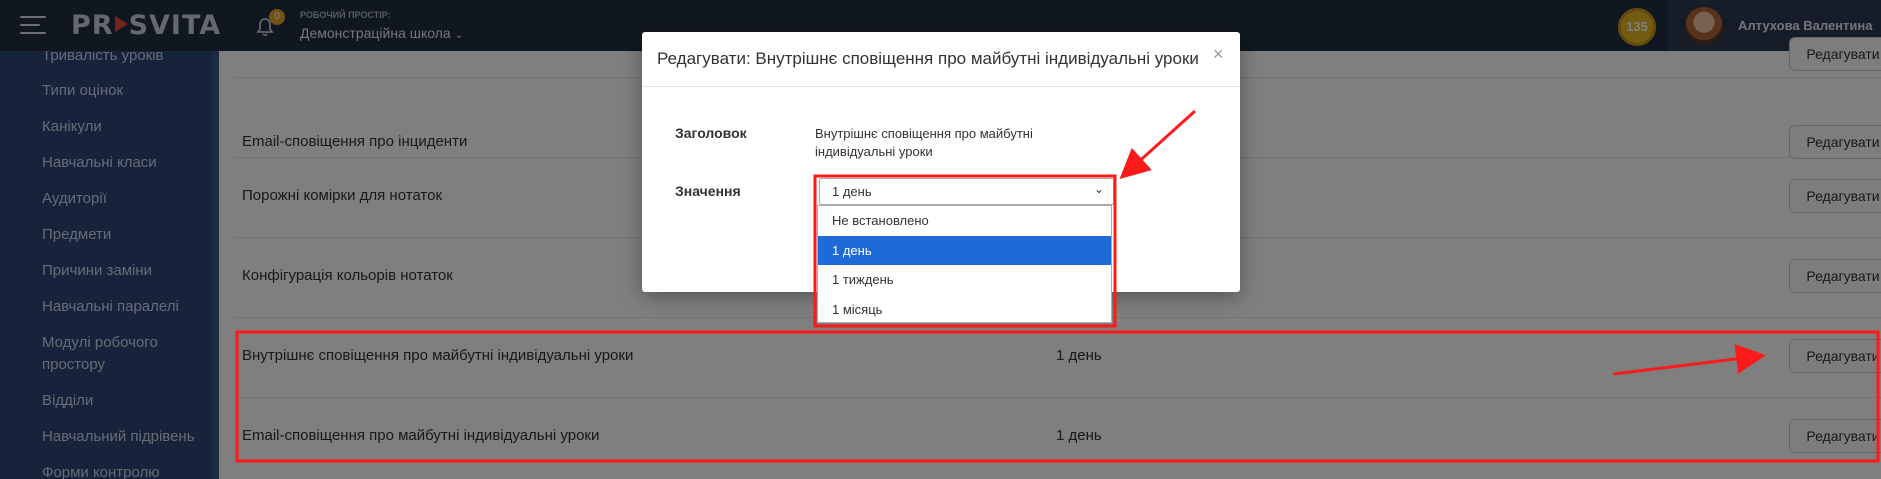  What do you see at coordinates (1098, 189) in the screenshot?
I see `chevron-down-icon: ⌄` at bounding box center [1098, 189].